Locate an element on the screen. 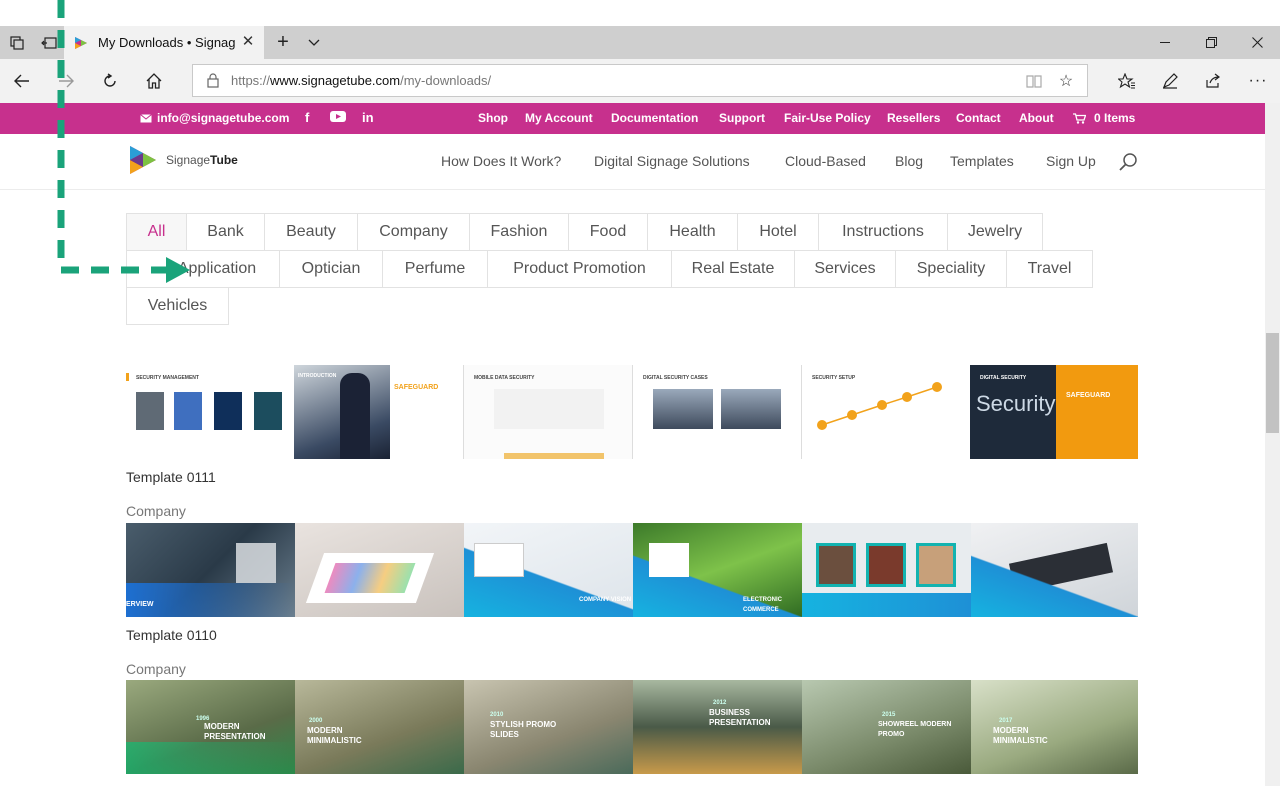 The width and height of the screenshot is (1280, 786). template-title: Template 0110 is located at coordinates (171, 635).